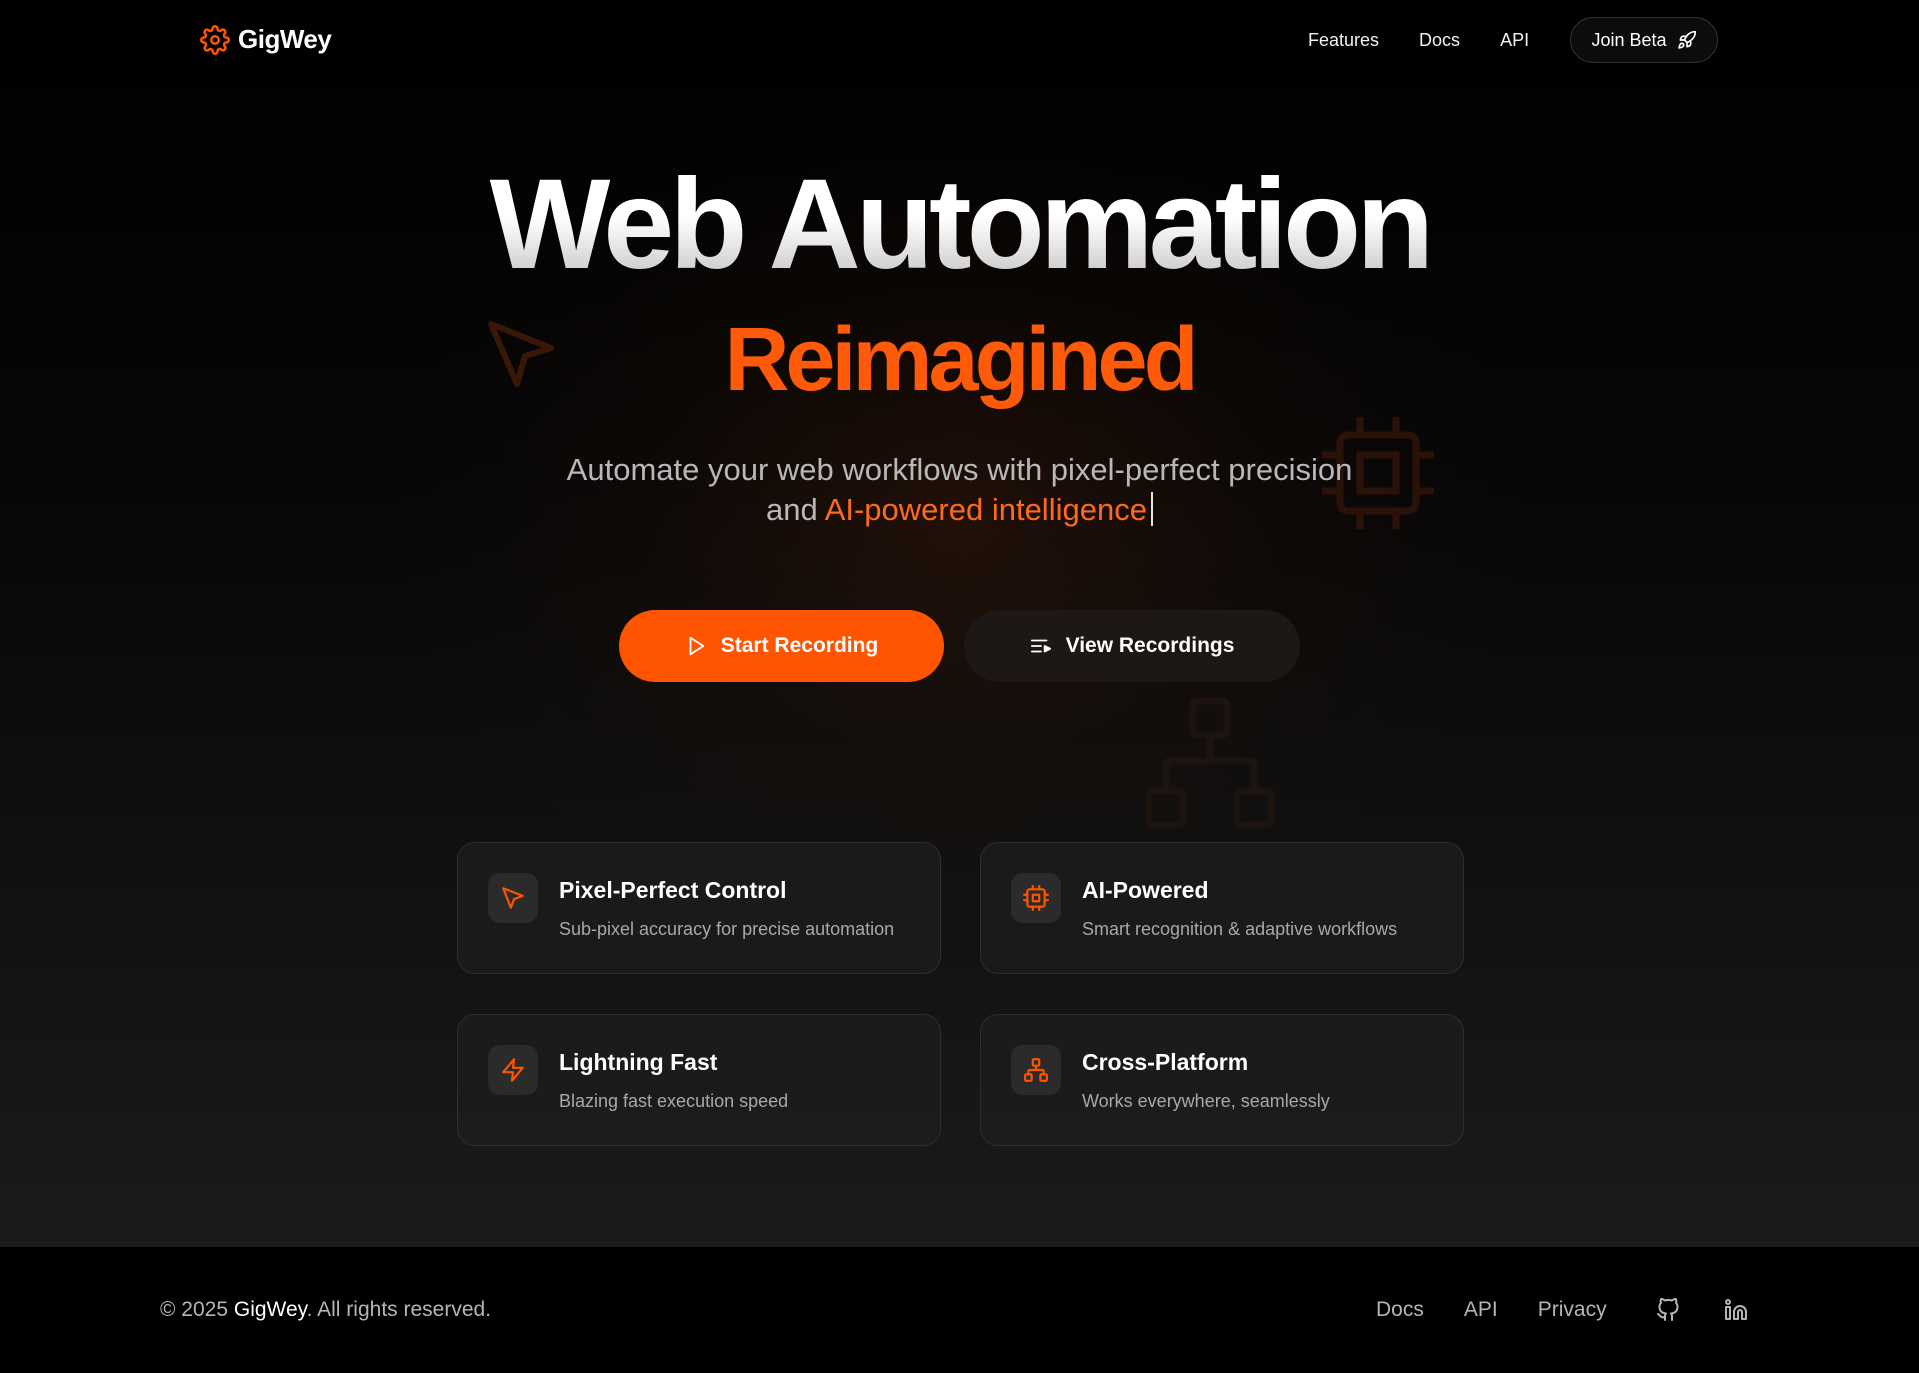 Image resolution: width=1919 pixels, height=1373 pixels. Describe the element at coordinates (1151, 509) in the screenshot. I see `typing-caret` at that location.